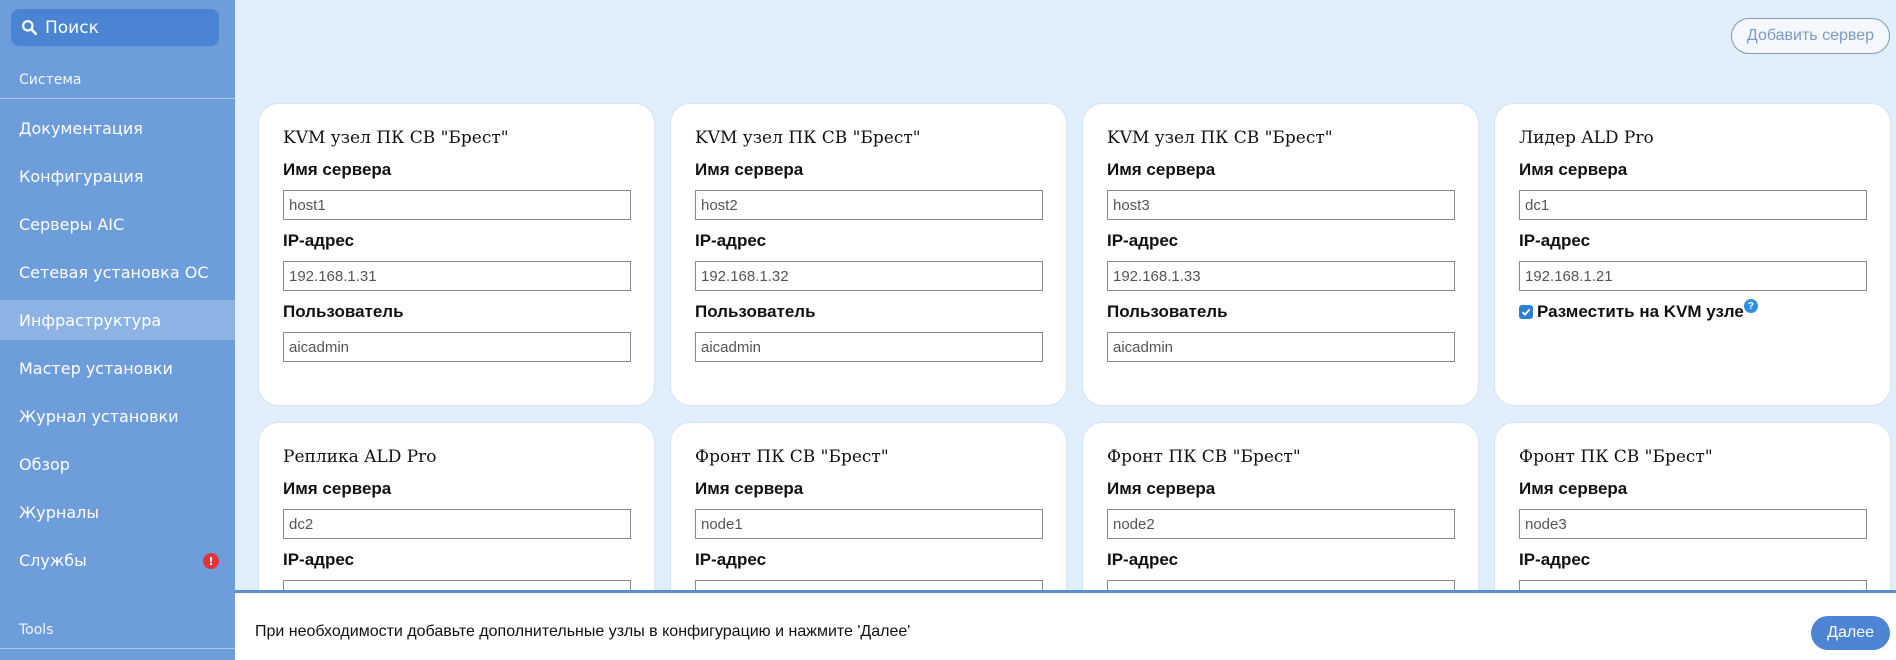  Describe the element at coordinates (36, 630) in the screenshot. I see `section-label-tools: Tools` at that location.